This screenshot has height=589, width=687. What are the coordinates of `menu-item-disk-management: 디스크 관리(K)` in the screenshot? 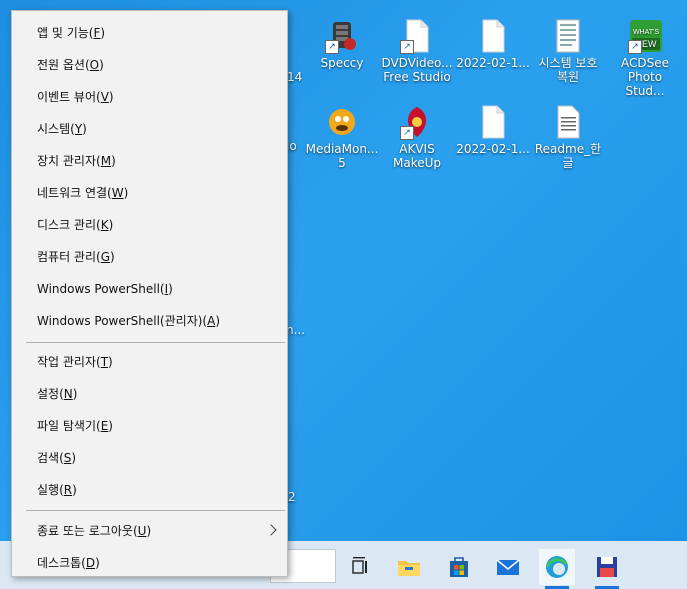 It's located at (149, 225).